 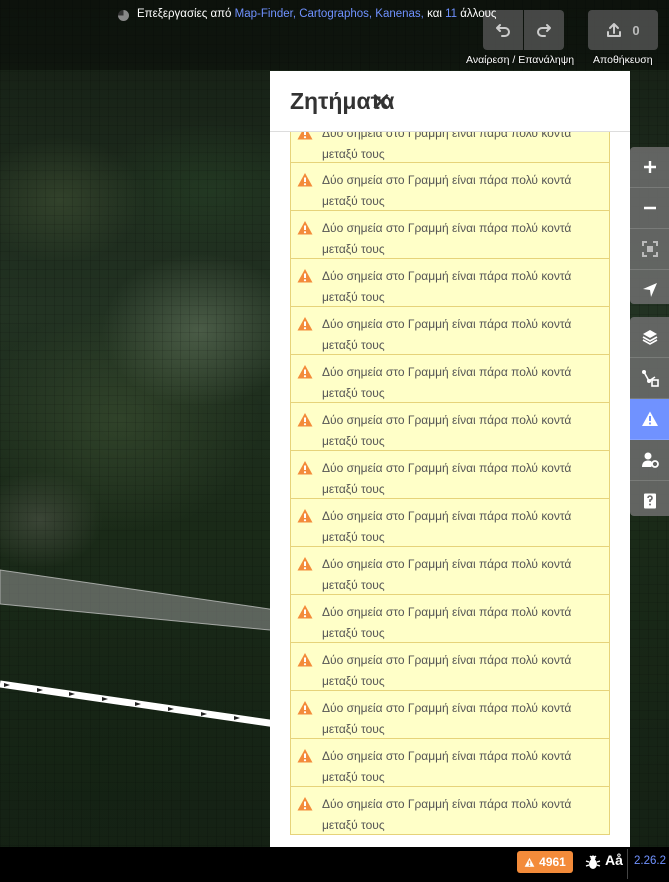 I want to click on zoom-out-button, so click(x=649, y=208).